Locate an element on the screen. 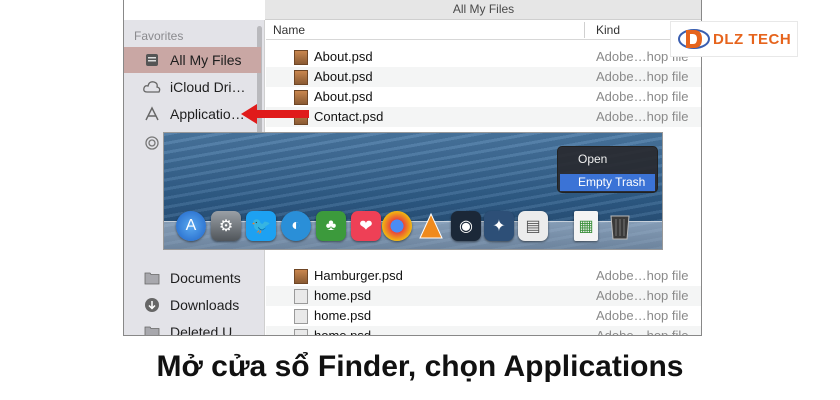 The width and height of the screenshot is (840, 400). sidebar-item-label: Documents is located at coordinates (205, 278).